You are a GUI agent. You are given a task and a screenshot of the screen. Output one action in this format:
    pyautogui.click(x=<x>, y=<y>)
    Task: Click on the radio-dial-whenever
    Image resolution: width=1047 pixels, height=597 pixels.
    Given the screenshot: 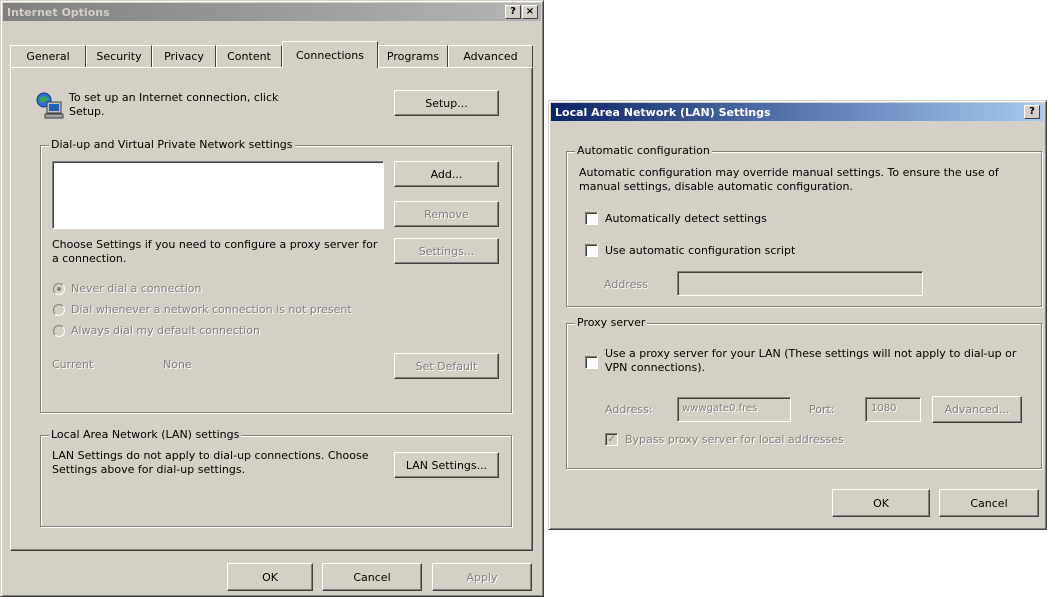 What is the action you would take?
    pyautogui.click(x=59, y=310)
    